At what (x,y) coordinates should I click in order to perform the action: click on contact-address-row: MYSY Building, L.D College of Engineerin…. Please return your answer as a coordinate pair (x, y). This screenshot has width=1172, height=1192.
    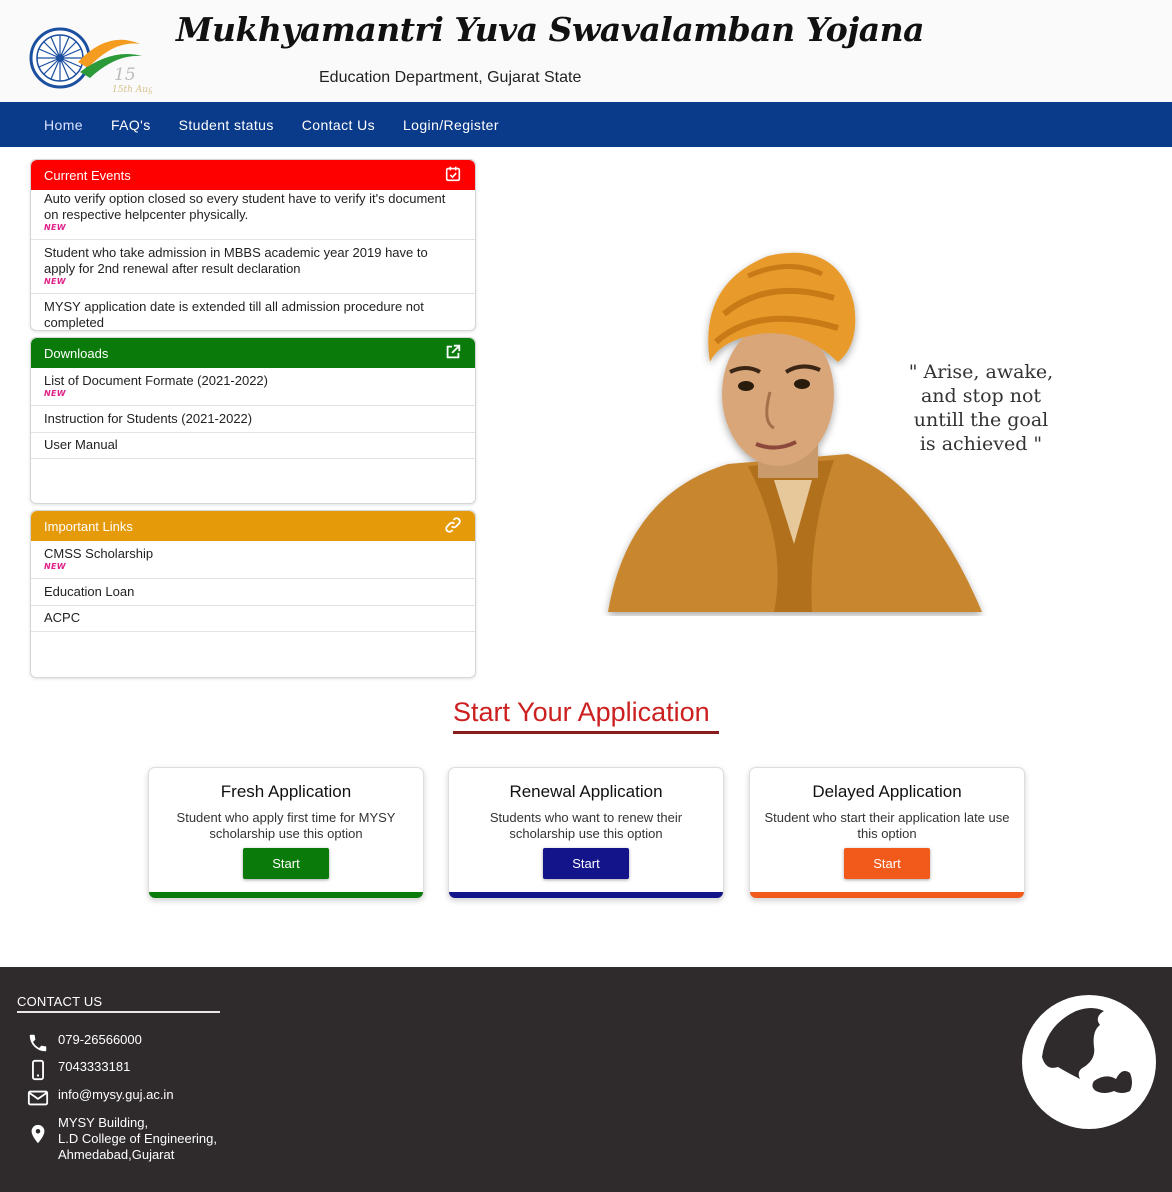
    Looking at the image, I should click on (121, 1139).